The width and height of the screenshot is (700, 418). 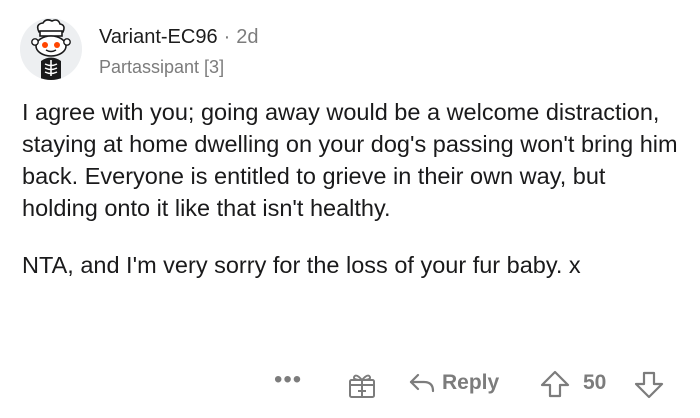 I want to click on downvote-arrow-icon, so click(x=649, y=385).